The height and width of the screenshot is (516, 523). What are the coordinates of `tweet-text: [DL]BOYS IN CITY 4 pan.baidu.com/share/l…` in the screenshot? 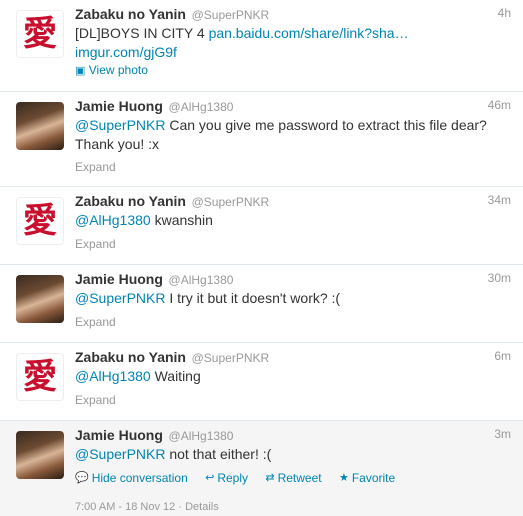 It's located at (290, 43).